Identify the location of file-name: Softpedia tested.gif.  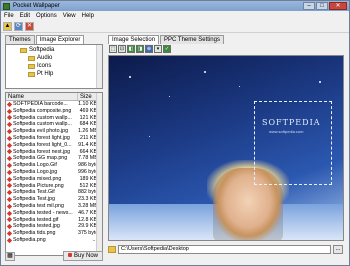
(42, 220).